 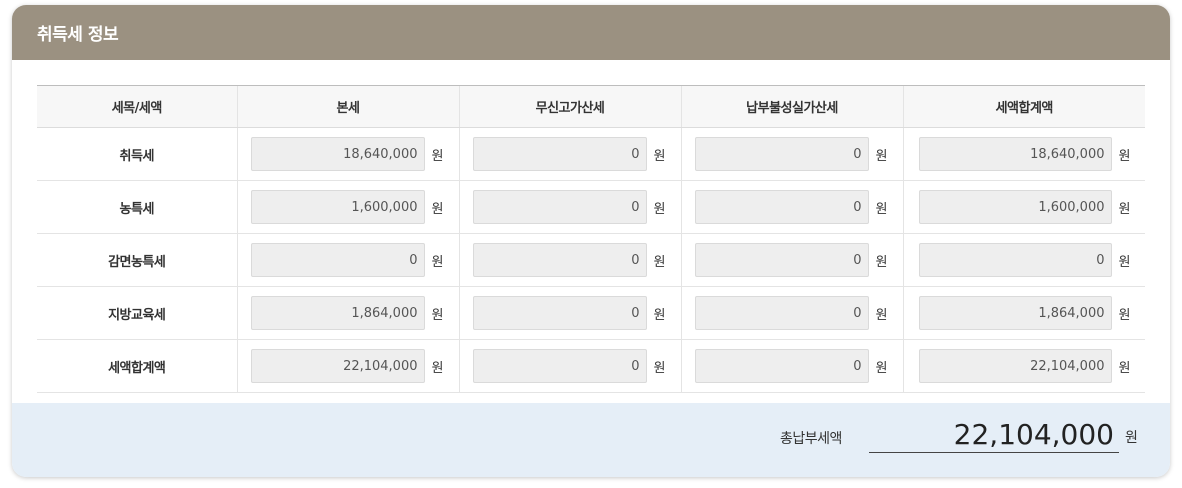 I want to click on row-label: 지방교육세, so click(x=137, y=313).